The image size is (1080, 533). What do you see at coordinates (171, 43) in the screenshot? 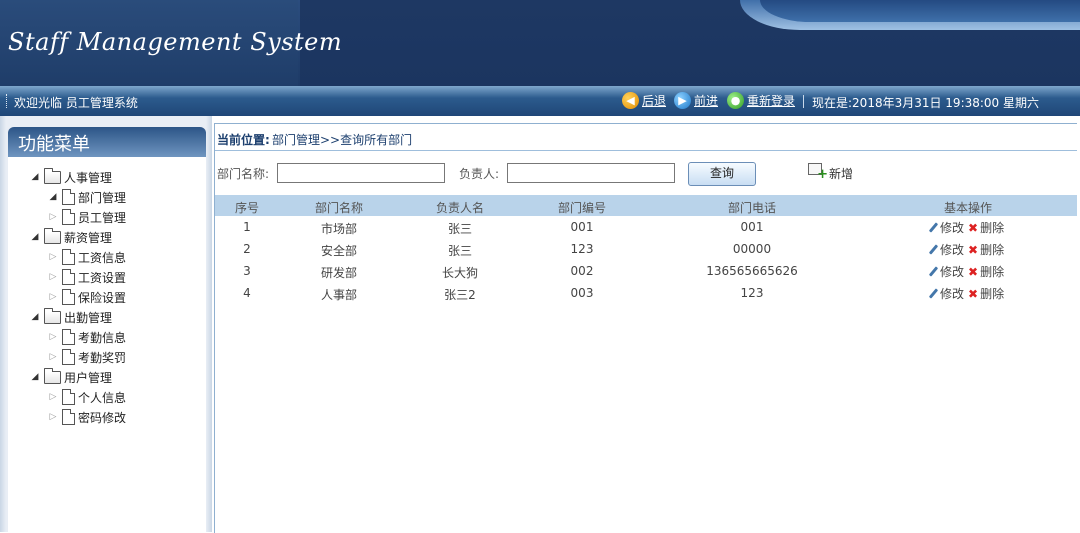
I see `logo-box: Staff Management System` at bounding box center [171, 43].